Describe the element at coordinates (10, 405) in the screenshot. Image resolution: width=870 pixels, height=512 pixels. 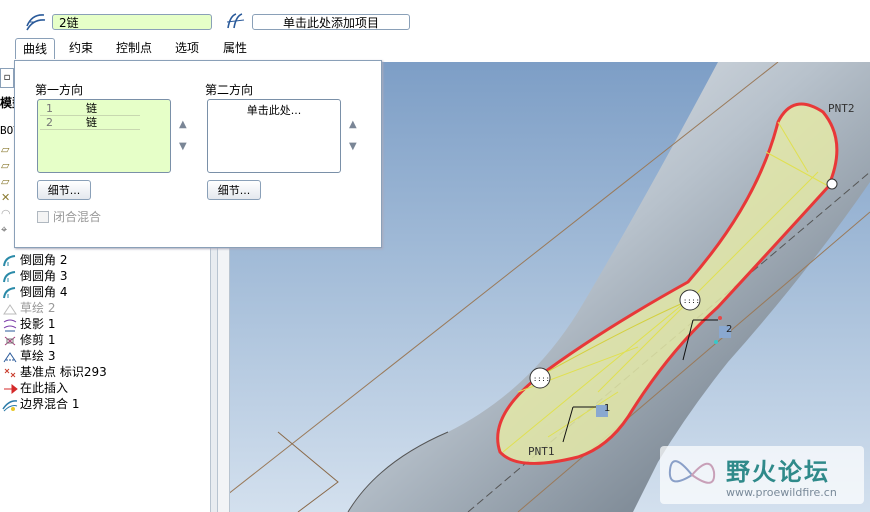
I see `boundary-blend-icon` at that location.